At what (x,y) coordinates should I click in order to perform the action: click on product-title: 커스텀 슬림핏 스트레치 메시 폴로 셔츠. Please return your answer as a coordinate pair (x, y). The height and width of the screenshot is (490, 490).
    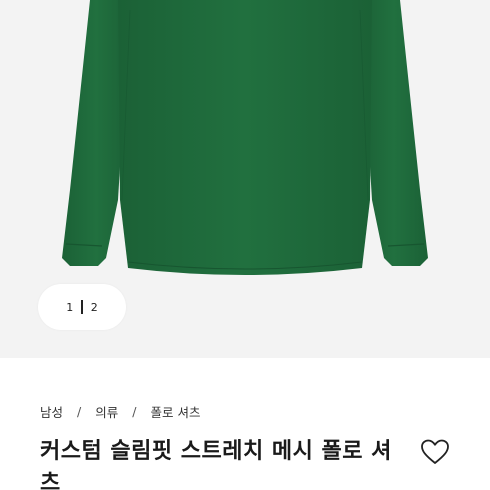
    Looking at the image, I should click on (216, 464).